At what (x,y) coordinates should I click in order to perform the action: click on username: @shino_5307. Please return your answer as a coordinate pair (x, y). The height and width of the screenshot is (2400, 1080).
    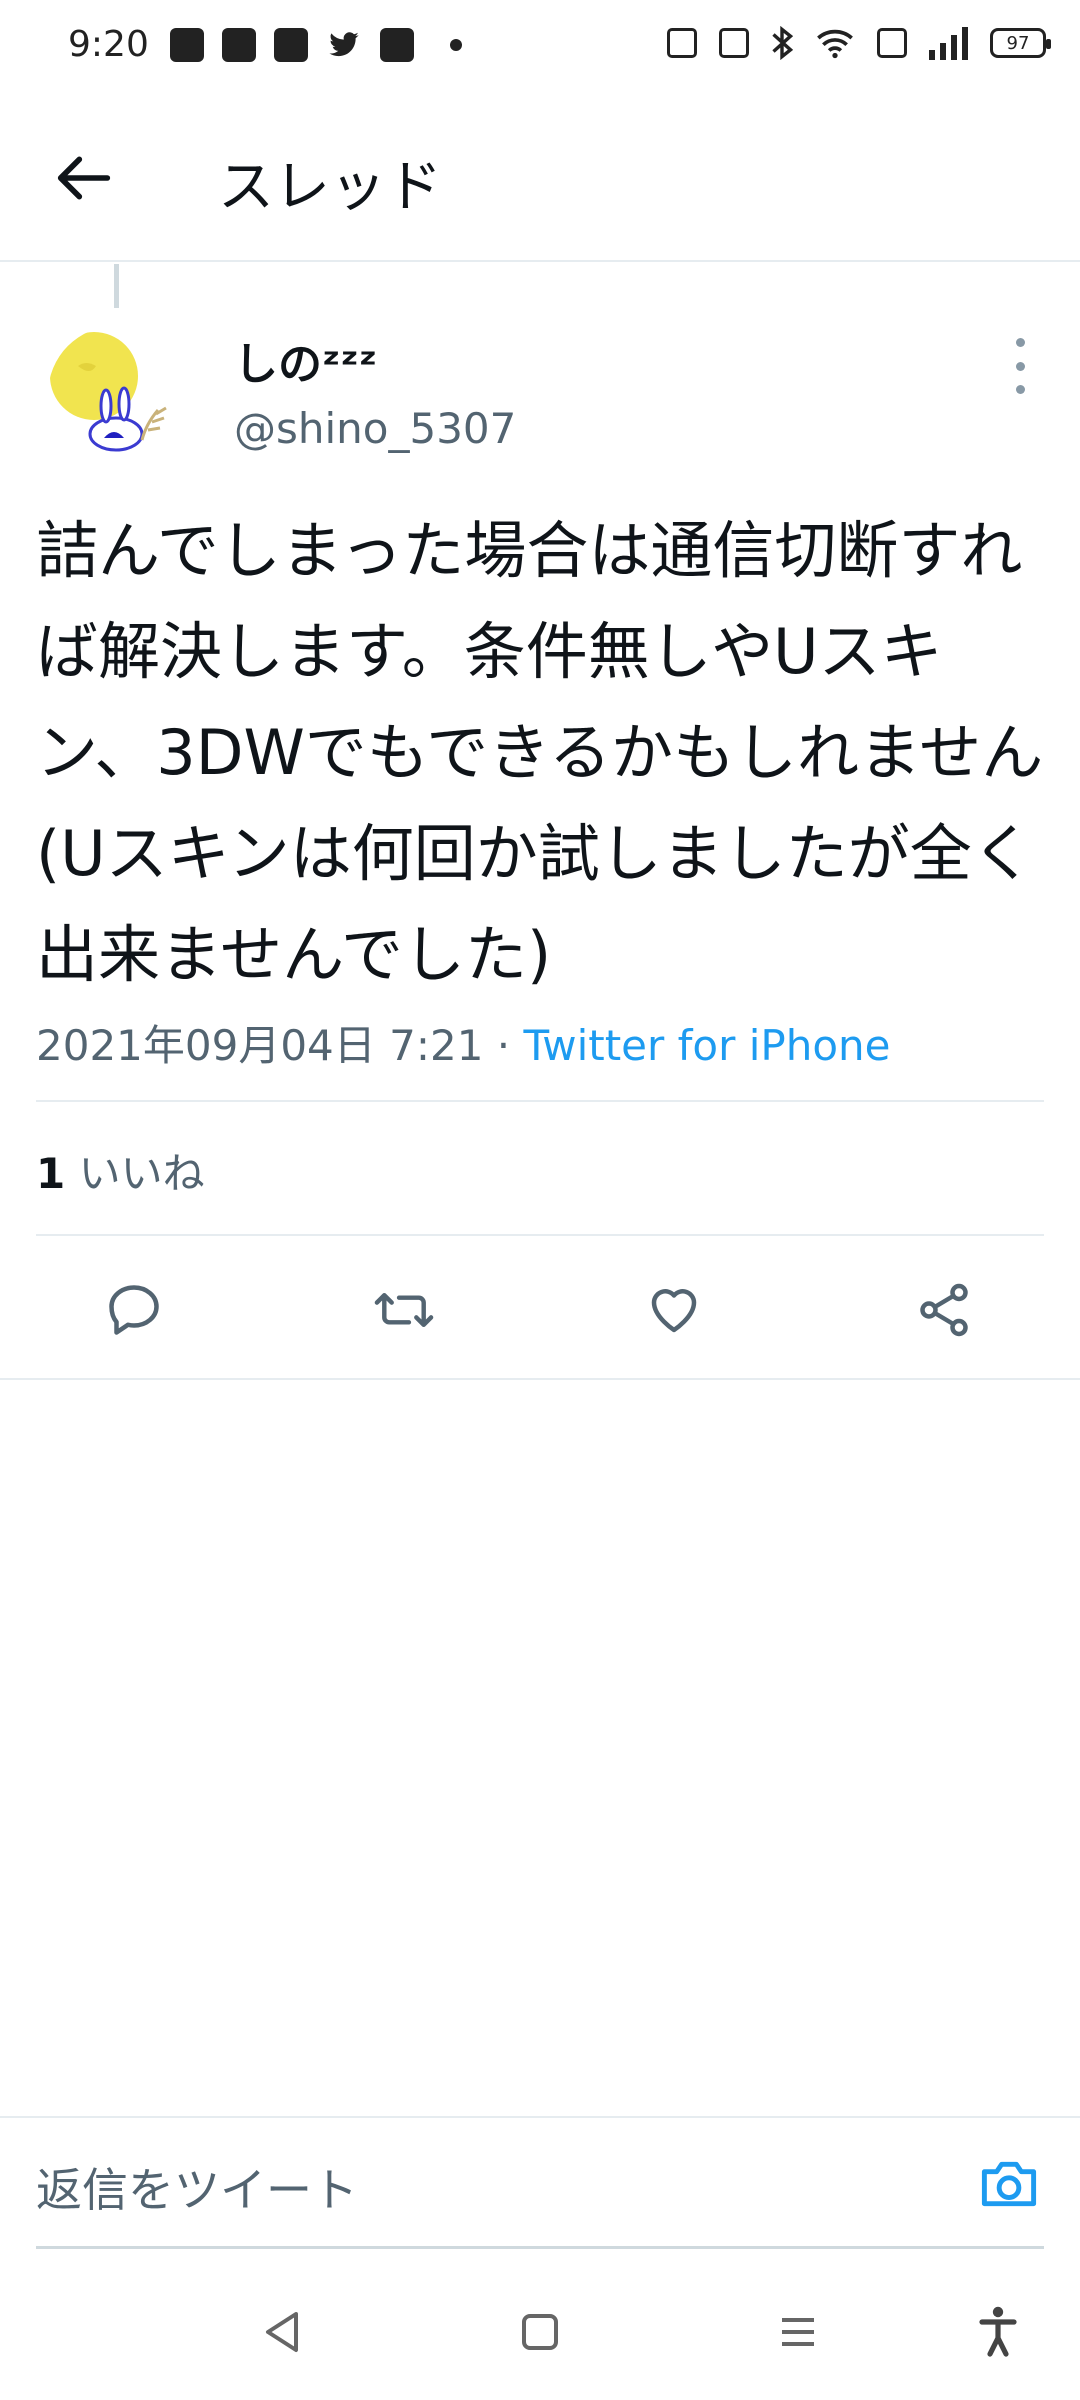
    Looking at the image, I should click on (375, 428).